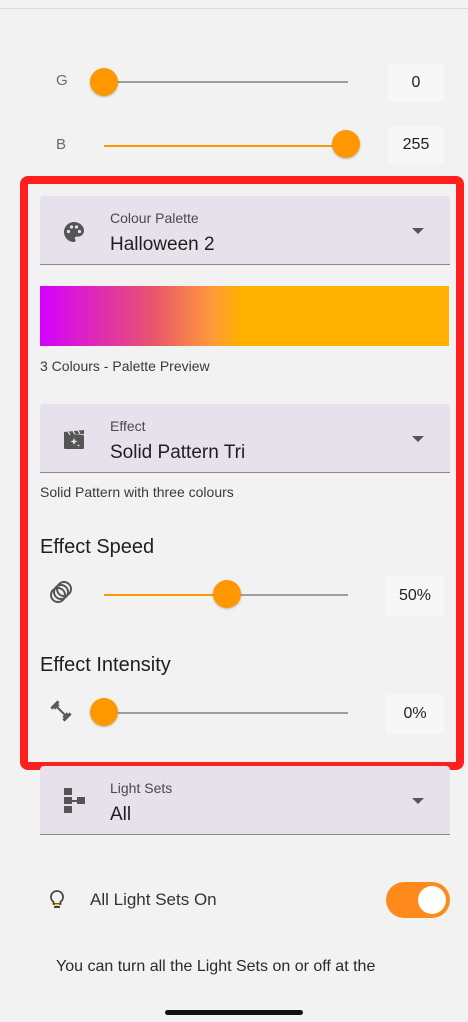 The height and width of the screenshot is (1022, 468). I want to click on effect-value: Solid Pattern Tri, so click(178, 452).